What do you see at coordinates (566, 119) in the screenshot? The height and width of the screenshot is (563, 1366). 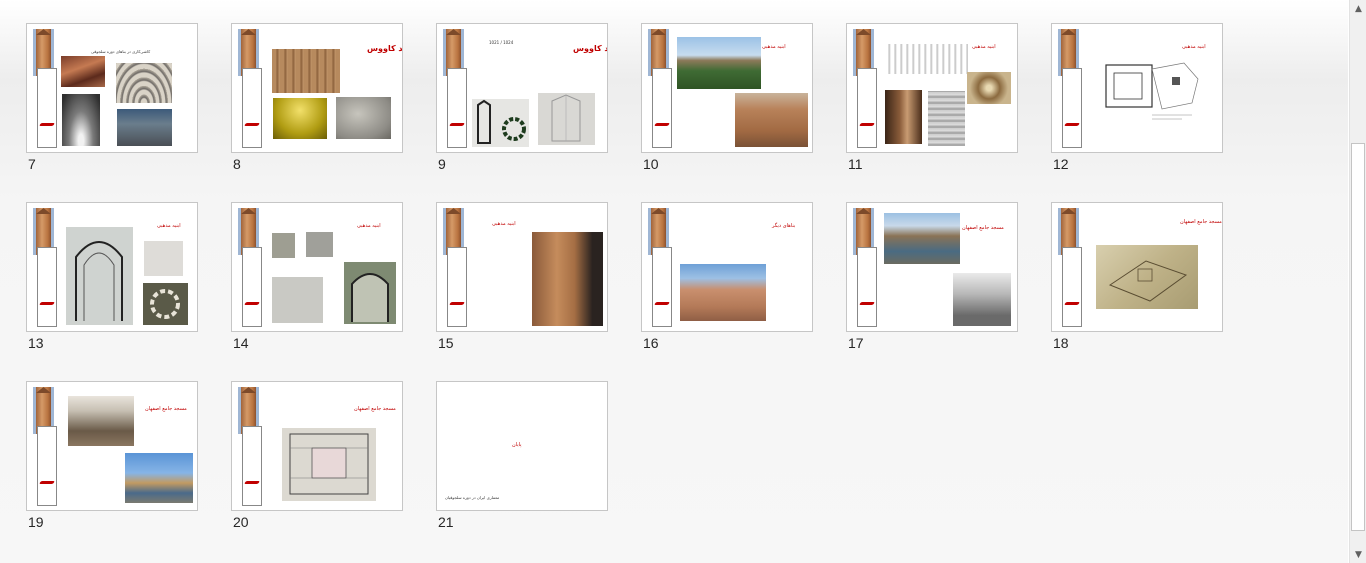 I see `elevation-drawing` at bounding box center [566, 119].